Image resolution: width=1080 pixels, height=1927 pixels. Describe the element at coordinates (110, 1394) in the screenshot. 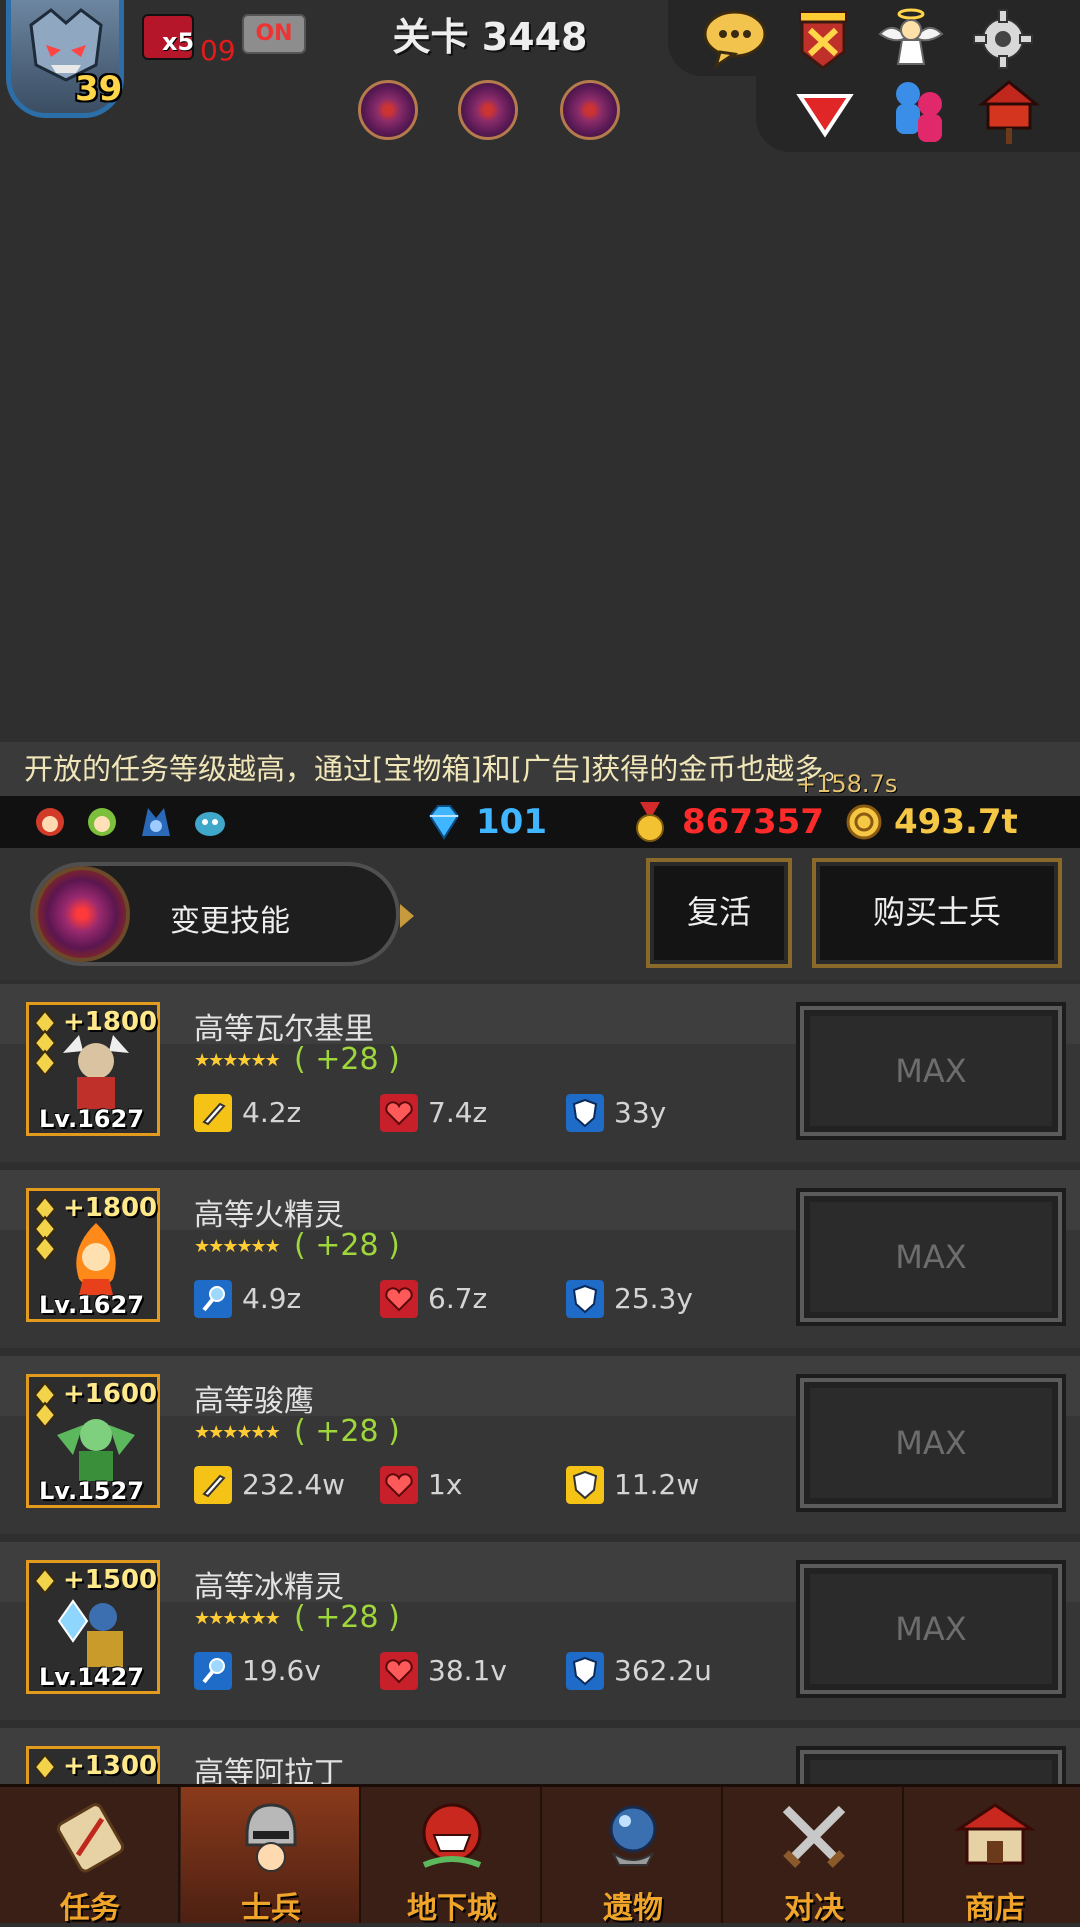

I see `soldier-plus: +1600` at that location.